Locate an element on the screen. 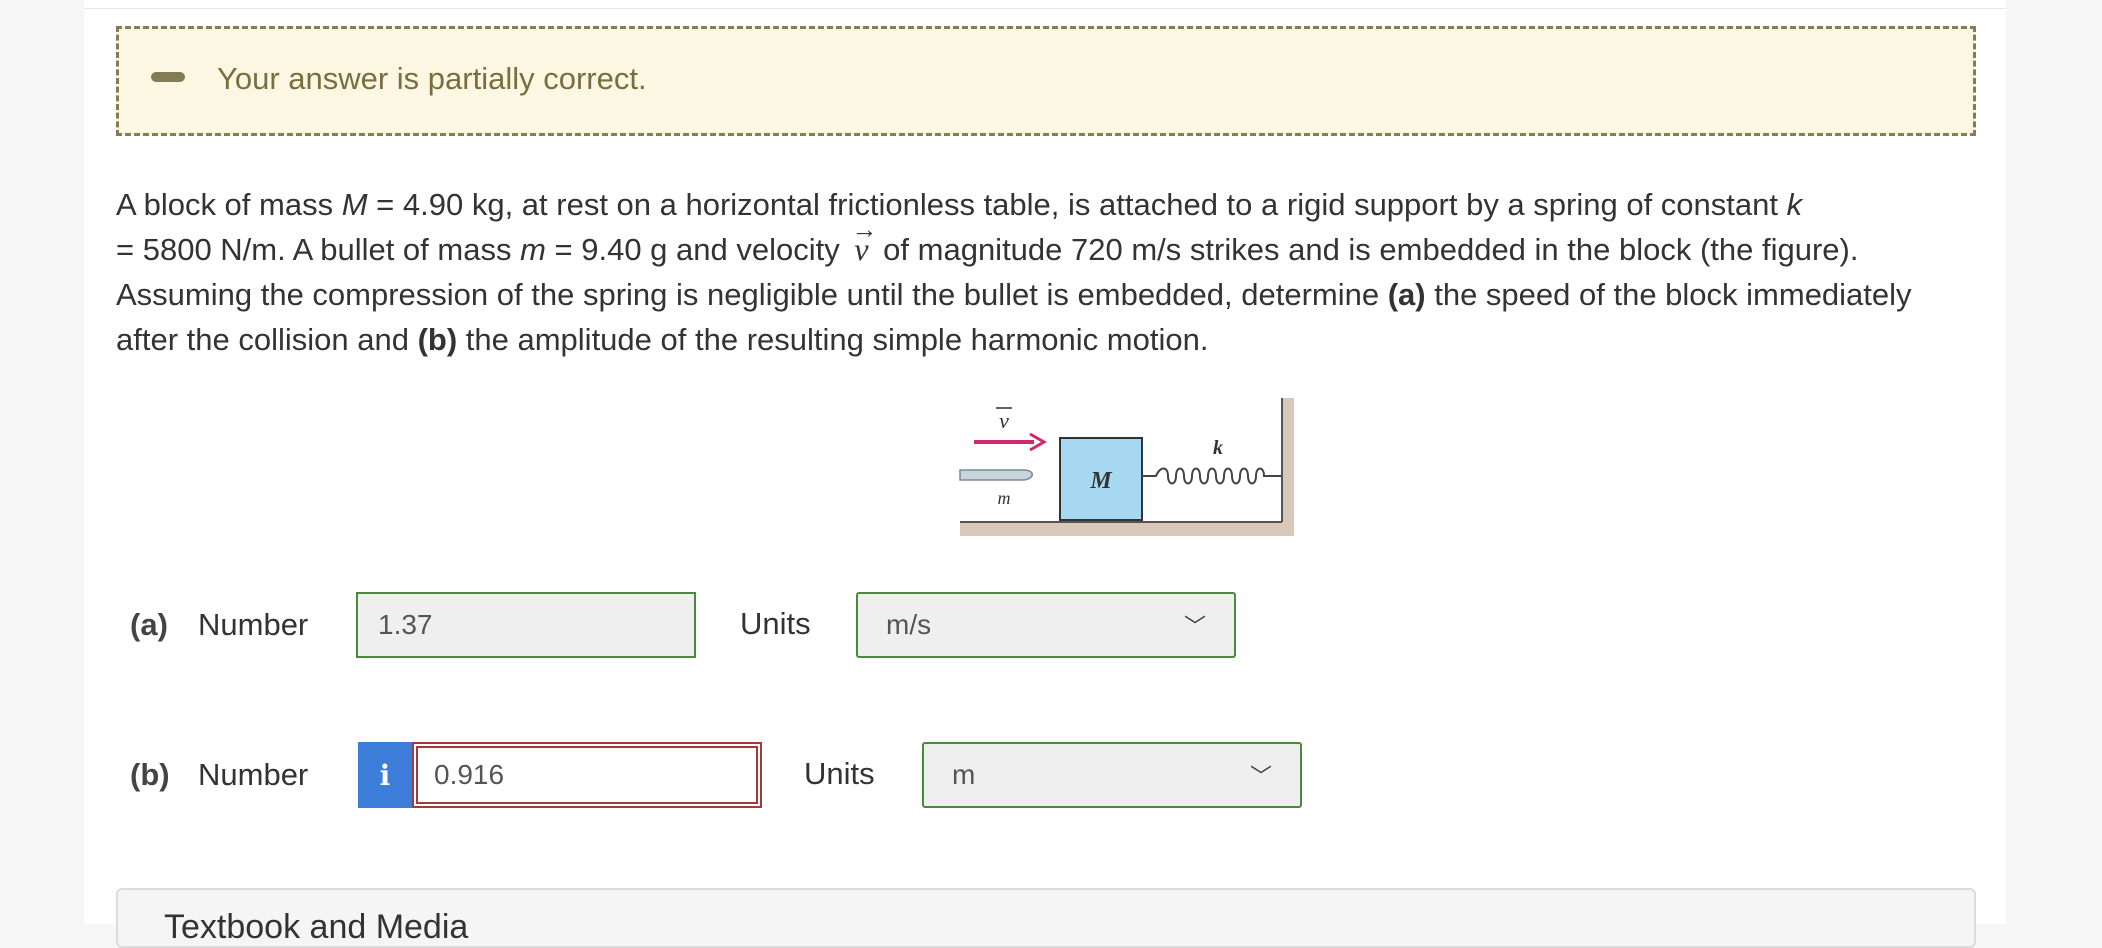 The image size is (2102, 948). part-b-tag: (b) is located at coordinates (150, 774).